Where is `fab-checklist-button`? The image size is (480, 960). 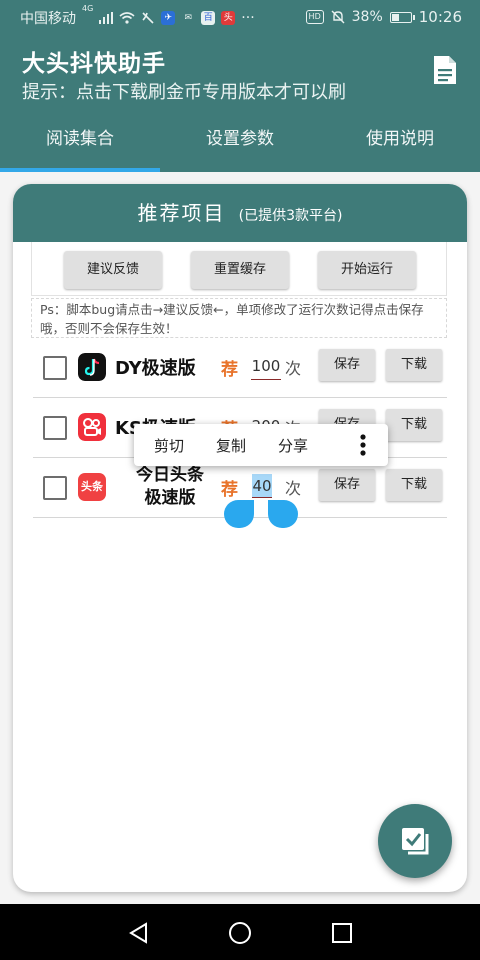 fab-checklist-button is located at coordinates (415, 841).